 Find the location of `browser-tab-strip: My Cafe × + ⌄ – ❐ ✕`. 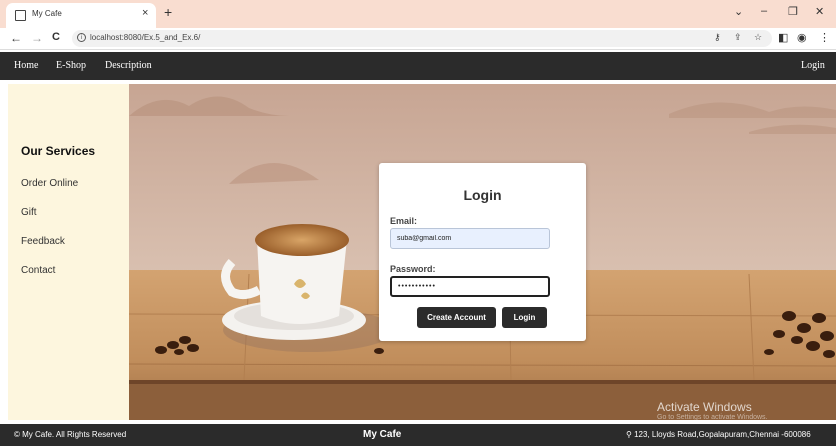

browser-tab-strip: My Cafe × + ⌄ – ❐ ✕ is located at coordinates (418, 14).